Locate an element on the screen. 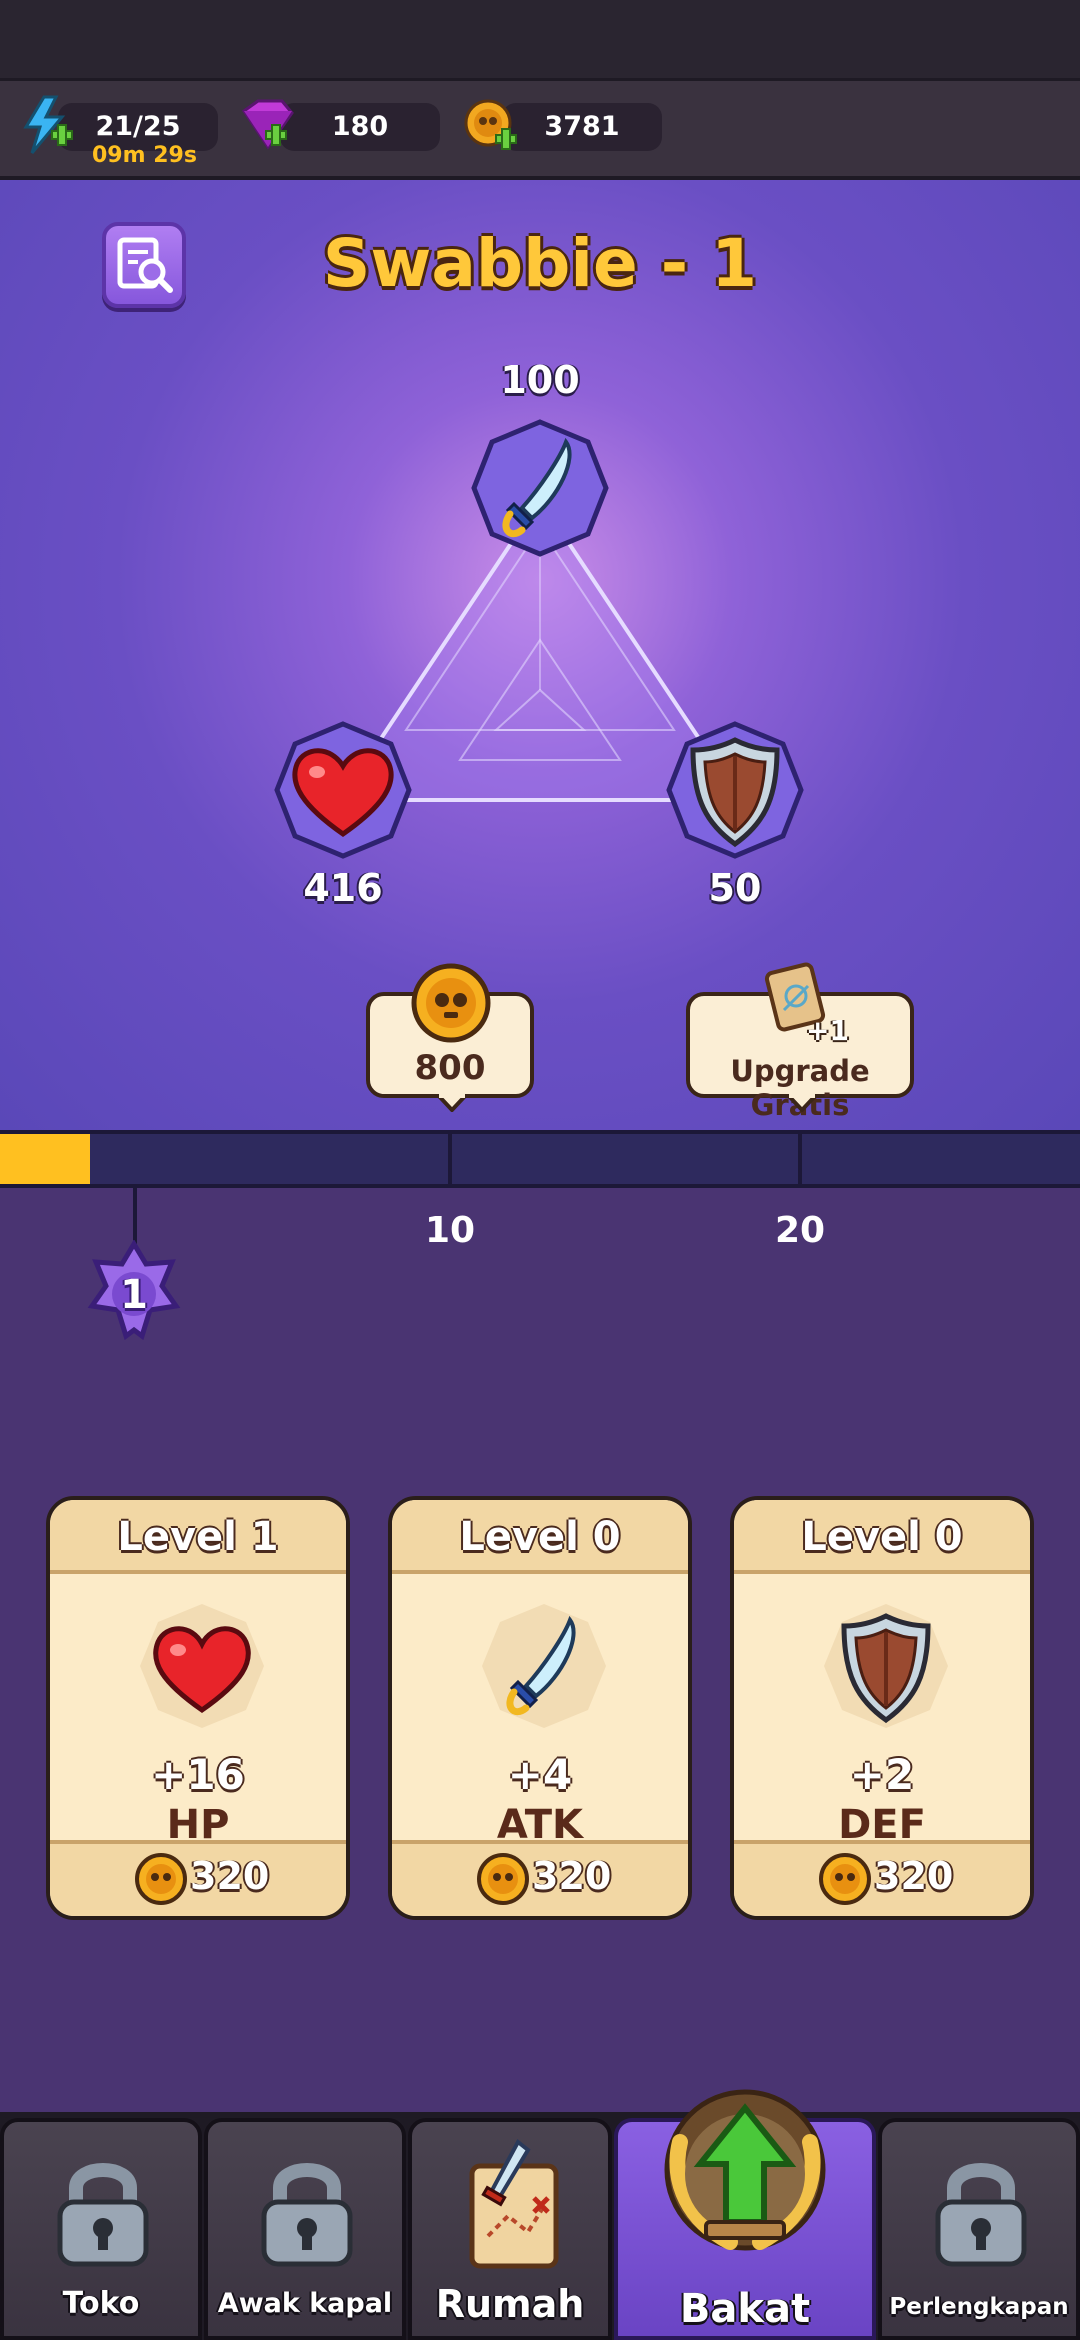  nav-label: Toko is located at coordinates (101, 2303).